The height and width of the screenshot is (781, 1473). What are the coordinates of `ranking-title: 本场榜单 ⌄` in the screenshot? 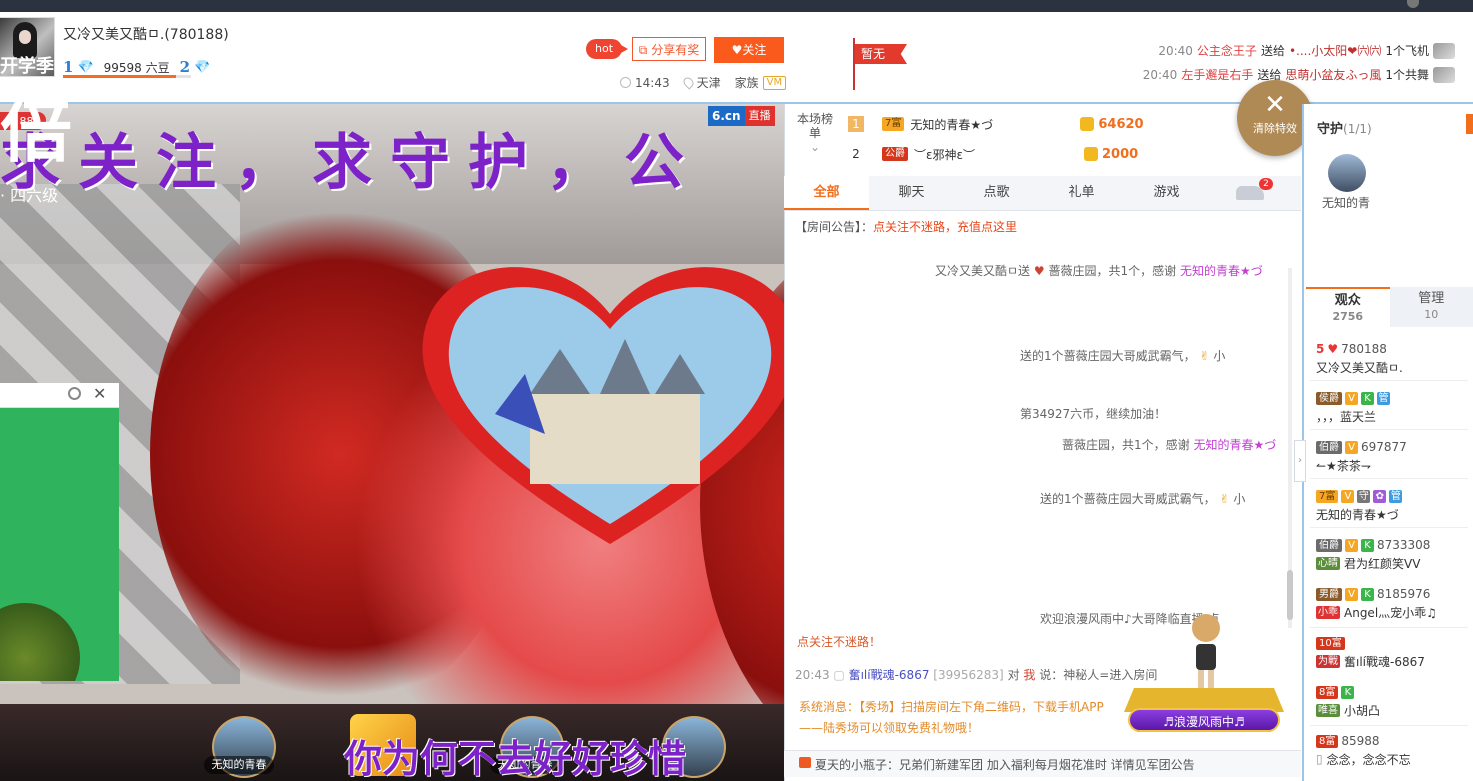 It's located at (815, 133).